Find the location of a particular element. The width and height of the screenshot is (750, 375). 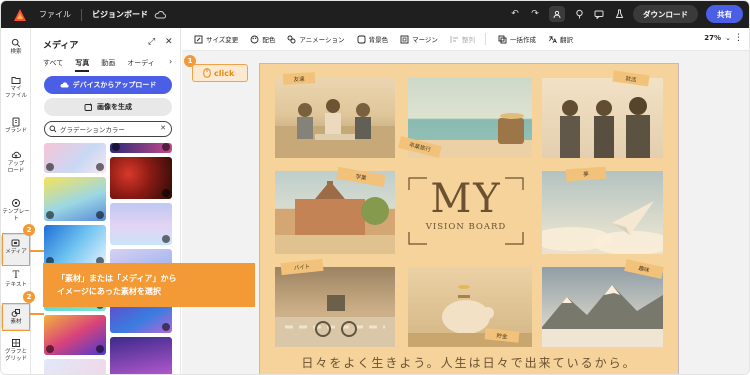

photo-hobby is located at coordinates (602, 307).